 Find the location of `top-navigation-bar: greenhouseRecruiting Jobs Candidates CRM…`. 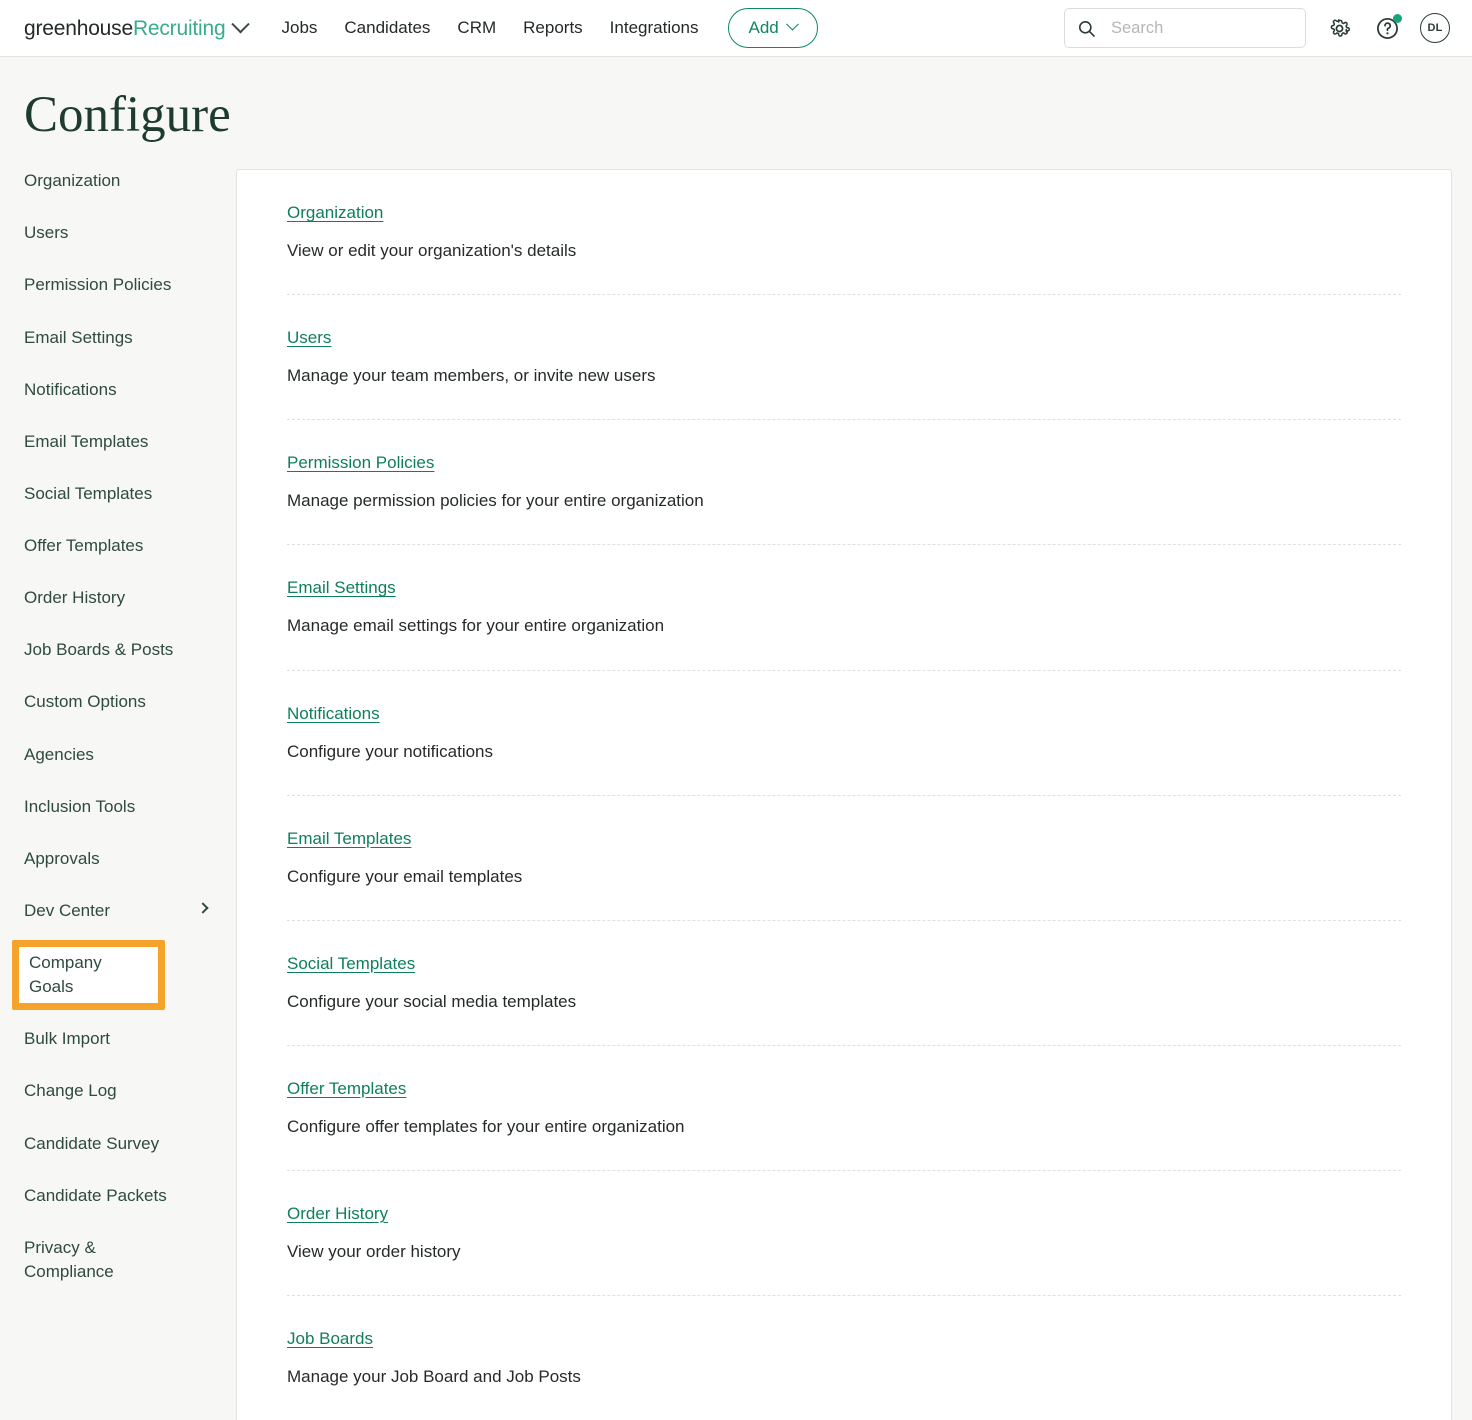

top-navigation-bar: greenhouseRecruiting Jobs Candidates CRM… is located at coordinates (736, 28).